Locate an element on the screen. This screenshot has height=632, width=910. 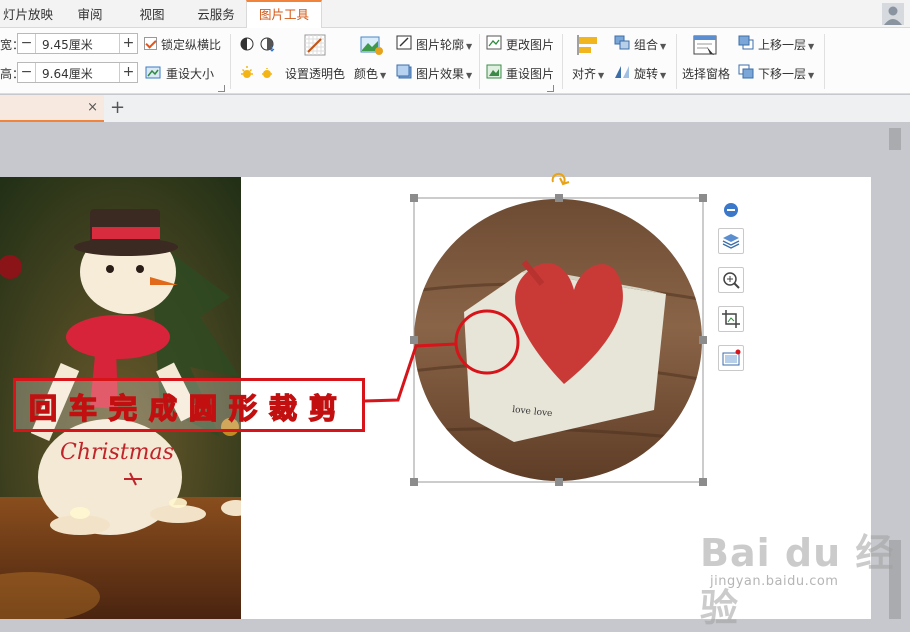
annotation-callout is located at coordinates (441, 356).